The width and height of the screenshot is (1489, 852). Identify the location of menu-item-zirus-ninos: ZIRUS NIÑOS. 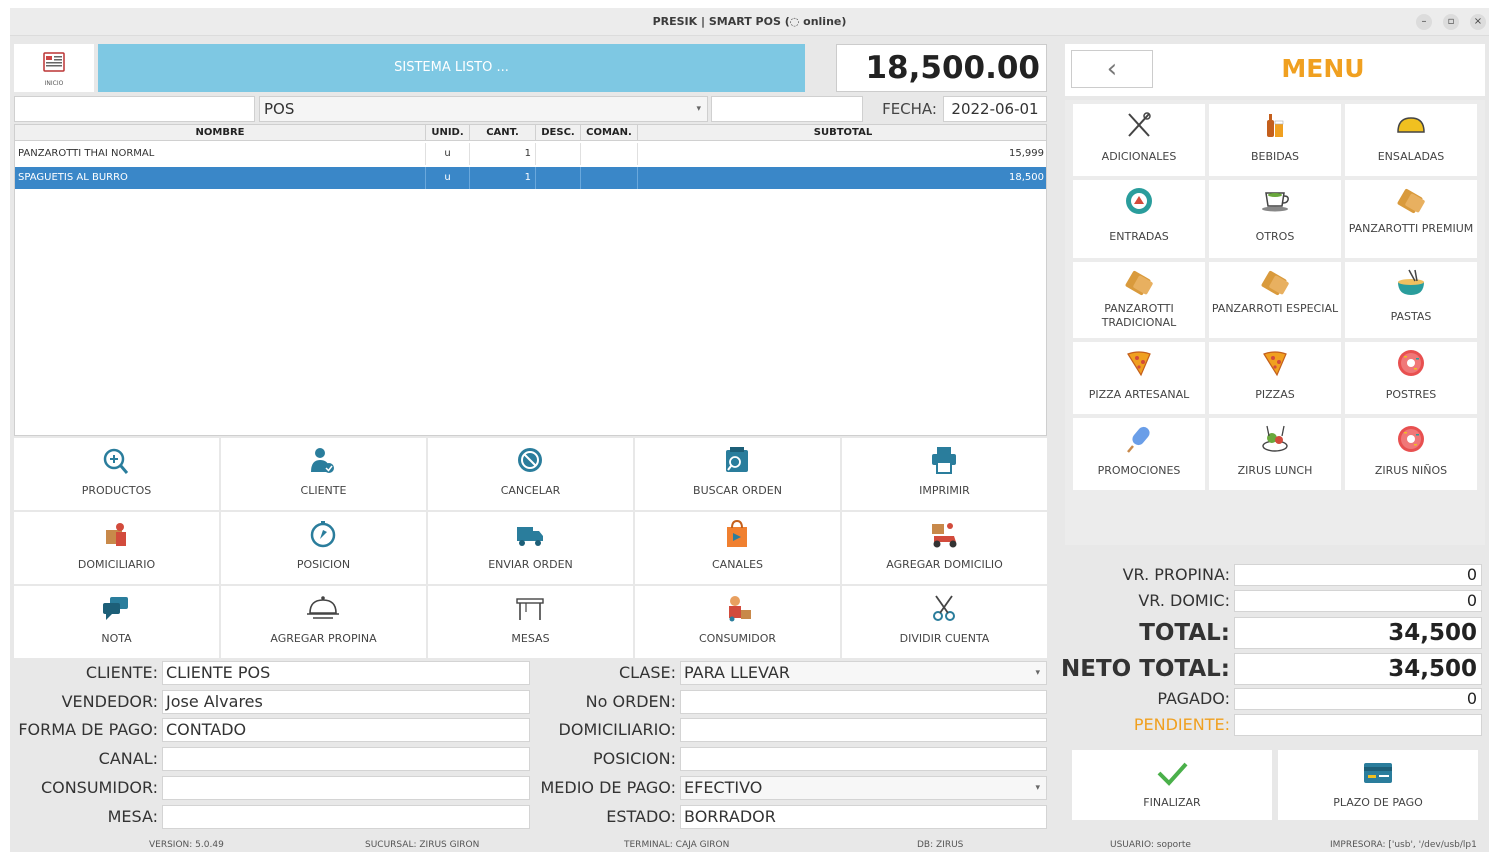
(1411, 454).